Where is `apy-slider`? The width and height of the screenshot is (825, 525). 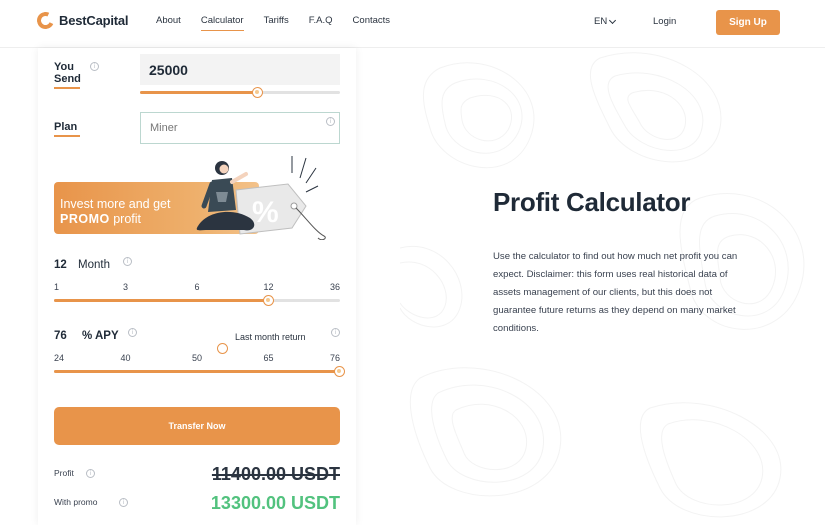 apy-slider is located at coordinates (199, 371).